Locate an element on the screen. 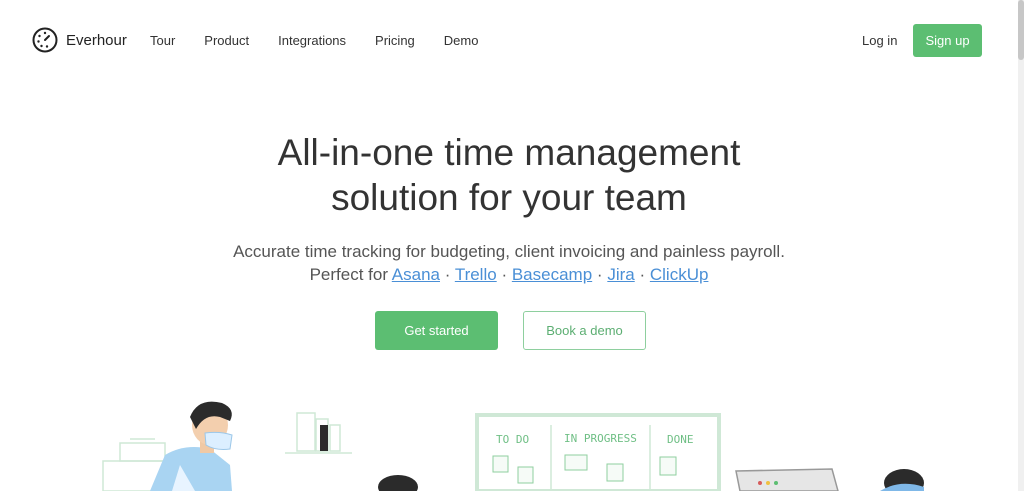 The width and height of the screenshot is (1024, 491). main-nav: Tour Product Integrations Pricing Demo is located at coordinates (328, 40).